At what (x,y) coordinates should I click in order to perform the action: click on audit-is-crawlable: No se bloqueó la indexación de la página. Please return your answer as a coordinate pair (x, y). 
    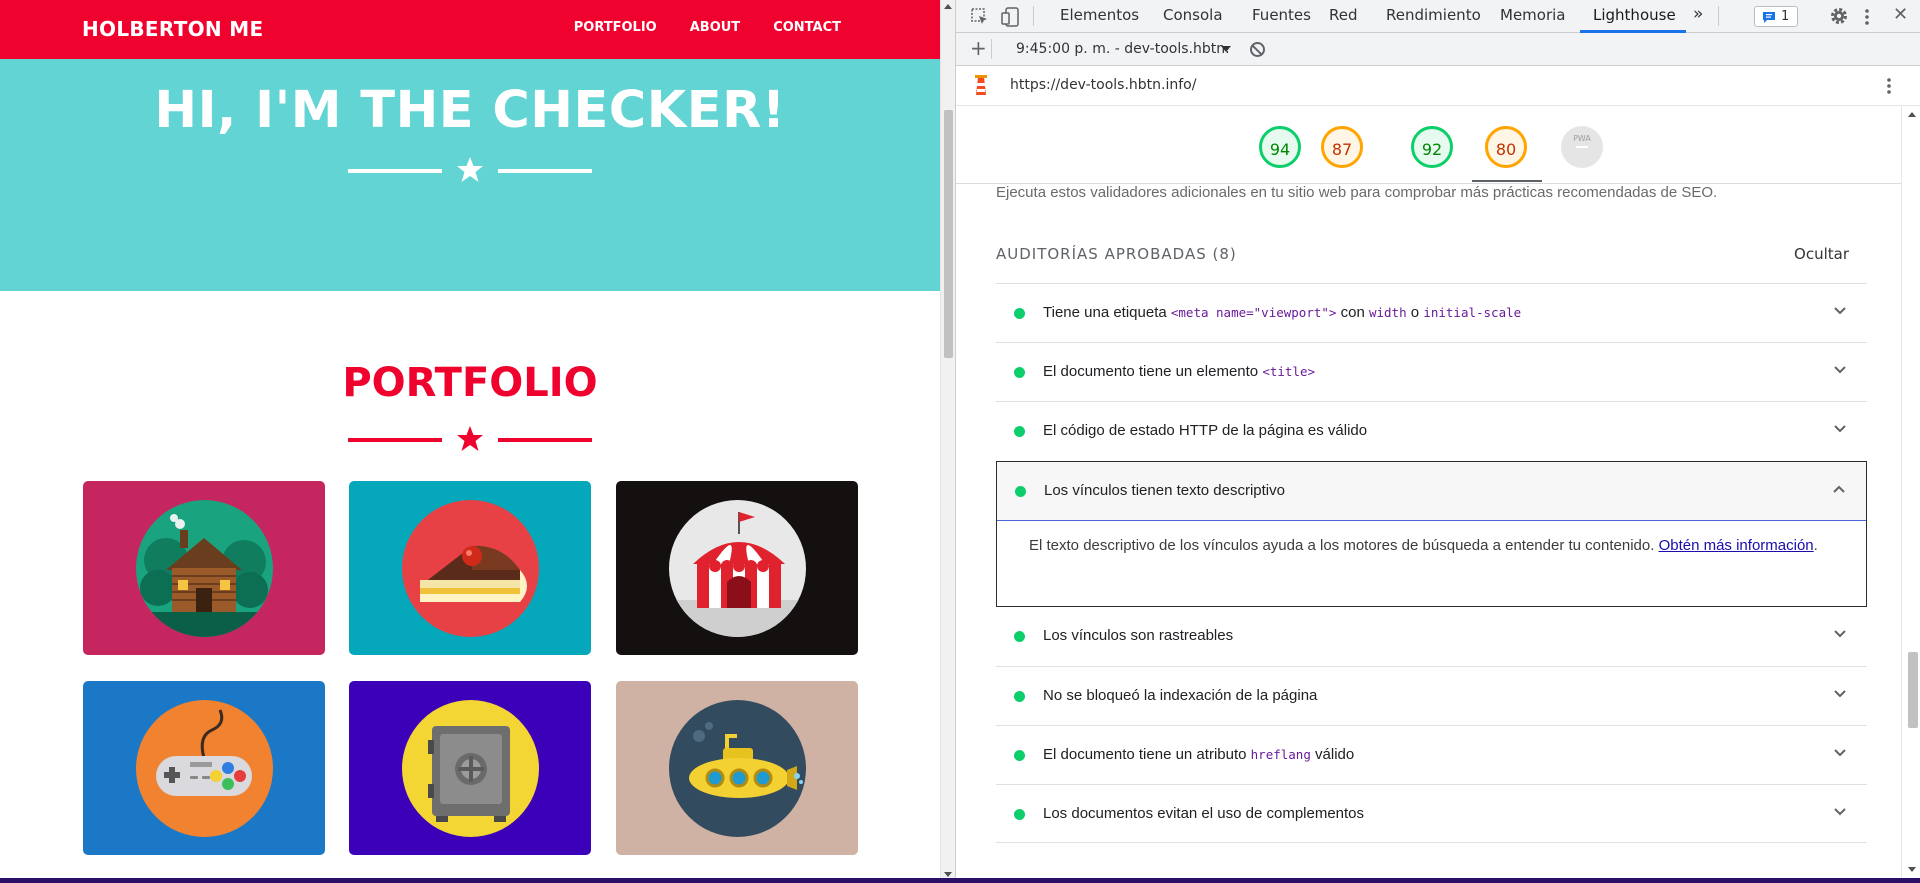
    Looking at the image, I should click on (1431, 695).